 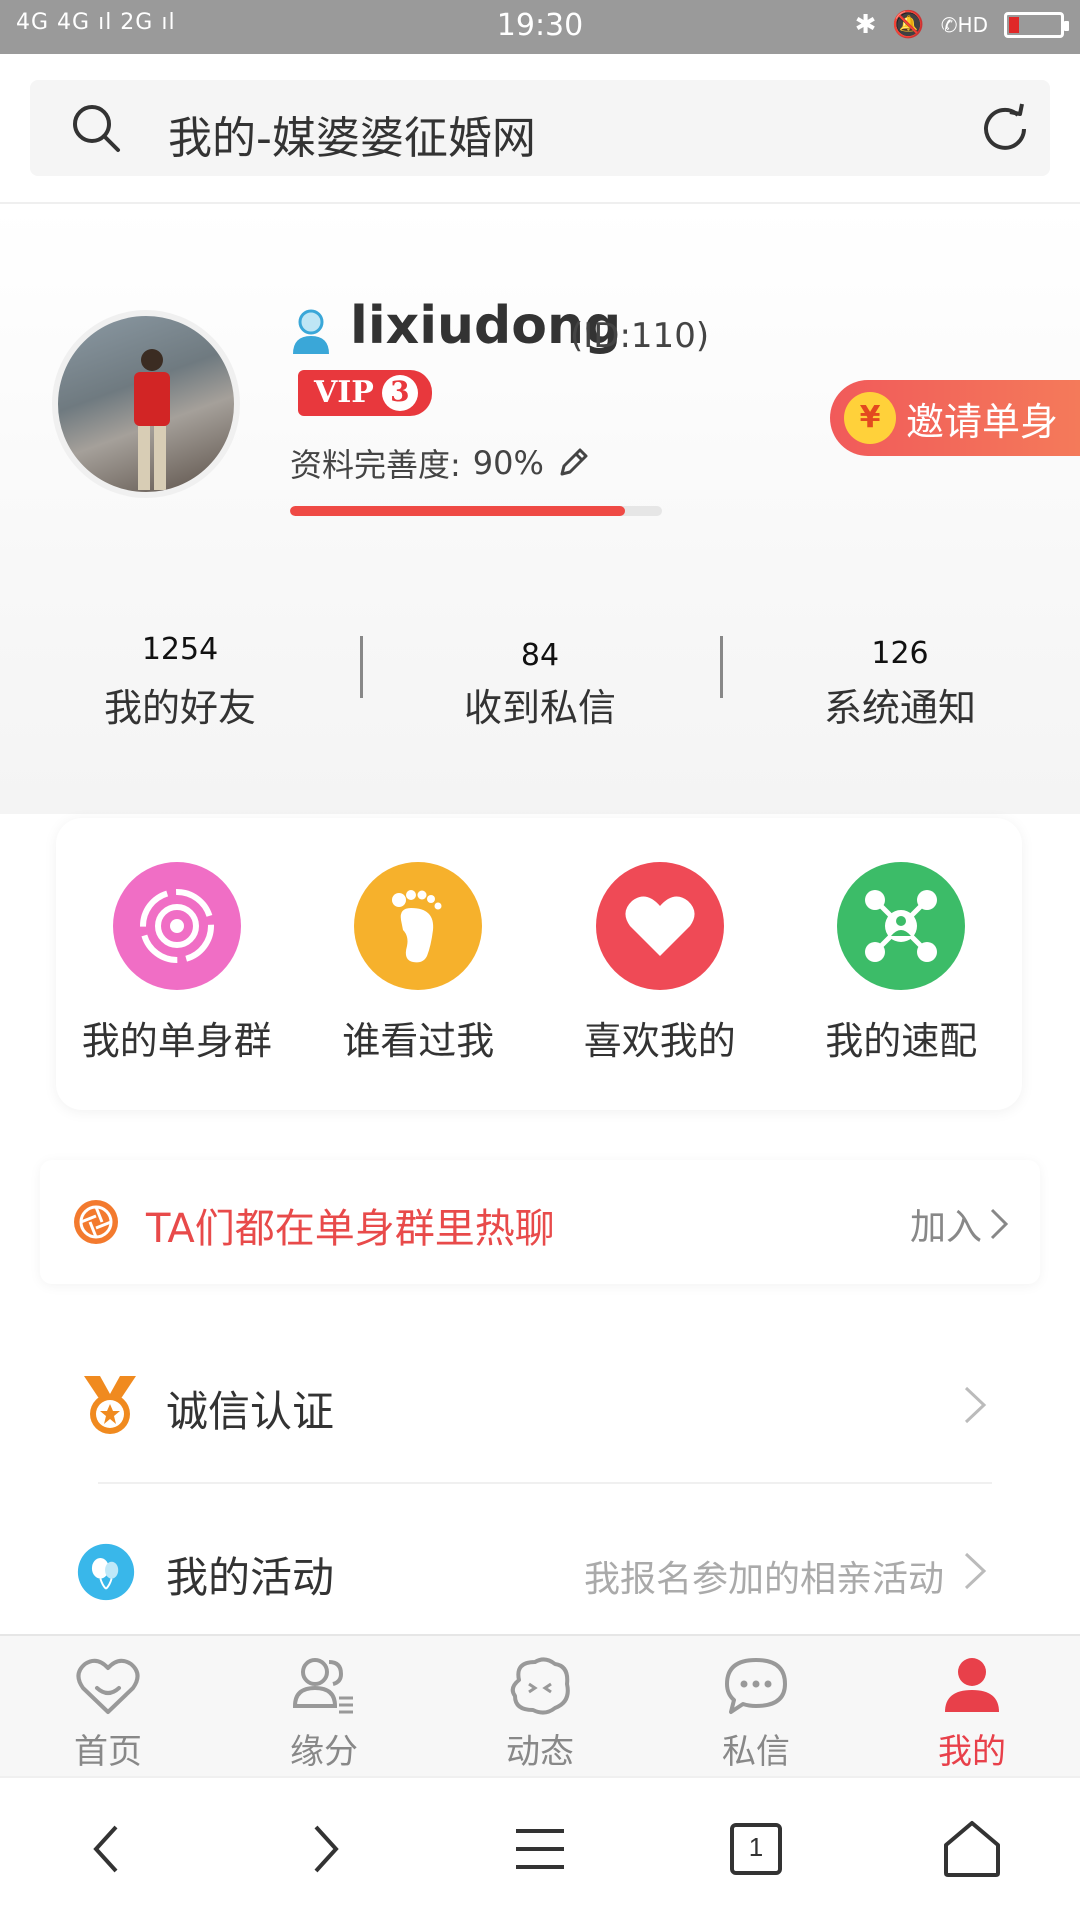 What do you see at coordinates (176, 1041) in the screenshot?
I see `quick-action-label: 我的单身群` at bounding box center [176, 1041].